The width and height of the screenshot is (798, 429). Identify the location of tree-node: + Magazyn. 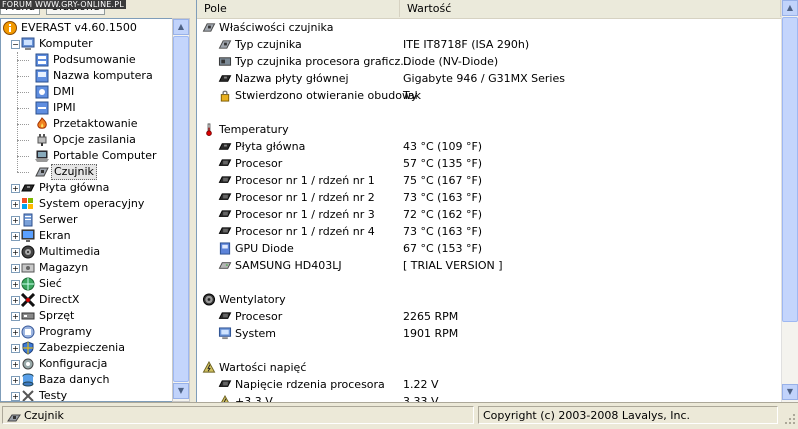
(87, 268).